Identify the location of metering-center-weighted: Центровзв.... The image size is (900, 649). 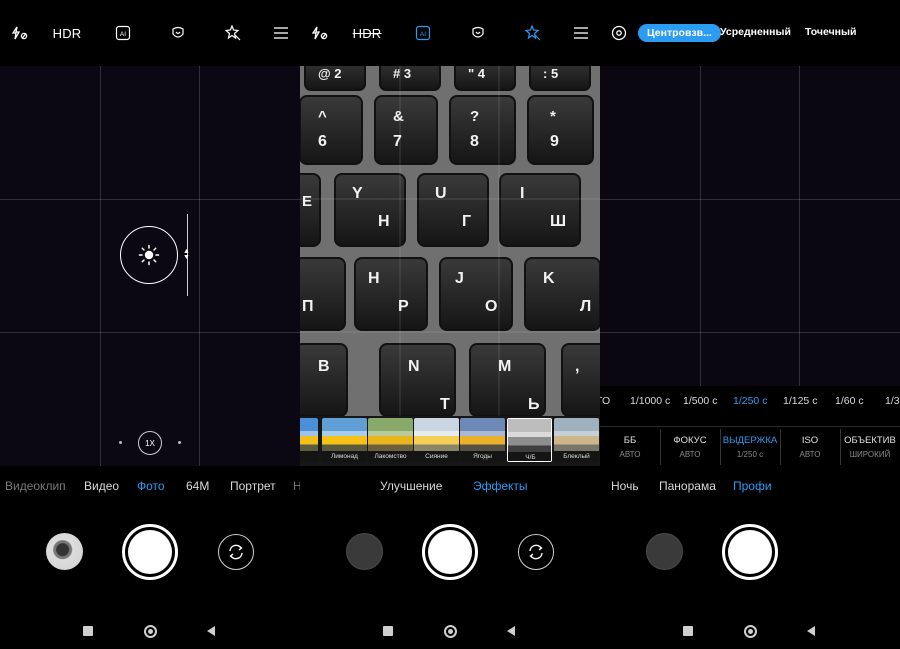
(679, 33).